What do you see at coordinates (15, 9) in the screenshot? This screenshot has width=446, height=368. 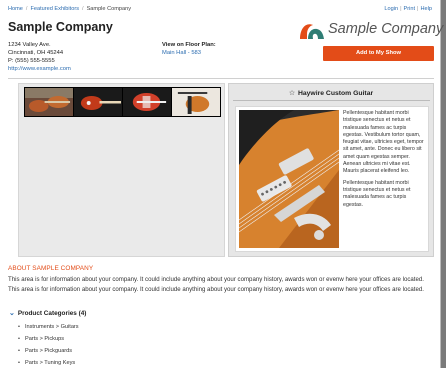 I see `breadcrumb-home: Home` at bounding box center [15, 9].